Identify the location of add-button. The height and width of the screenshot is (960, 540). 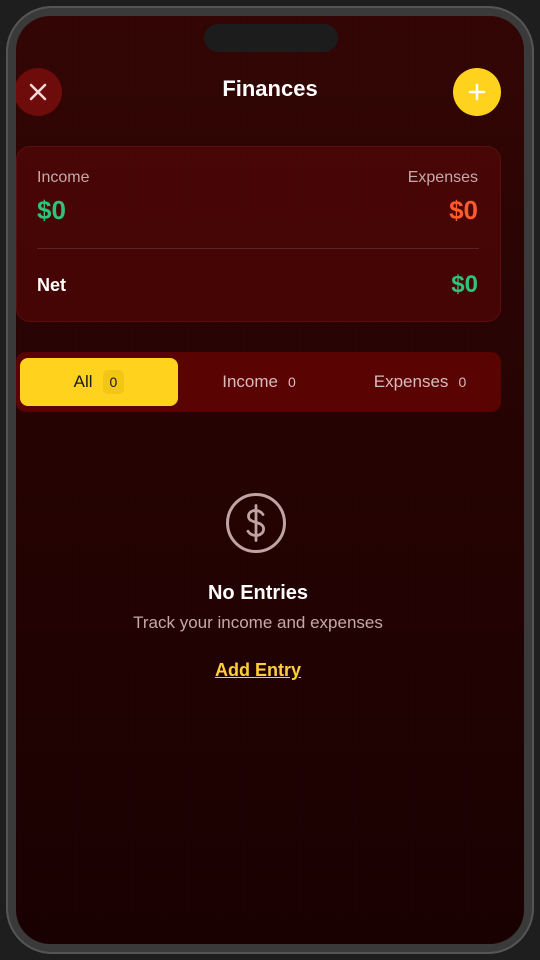
(477, 92).